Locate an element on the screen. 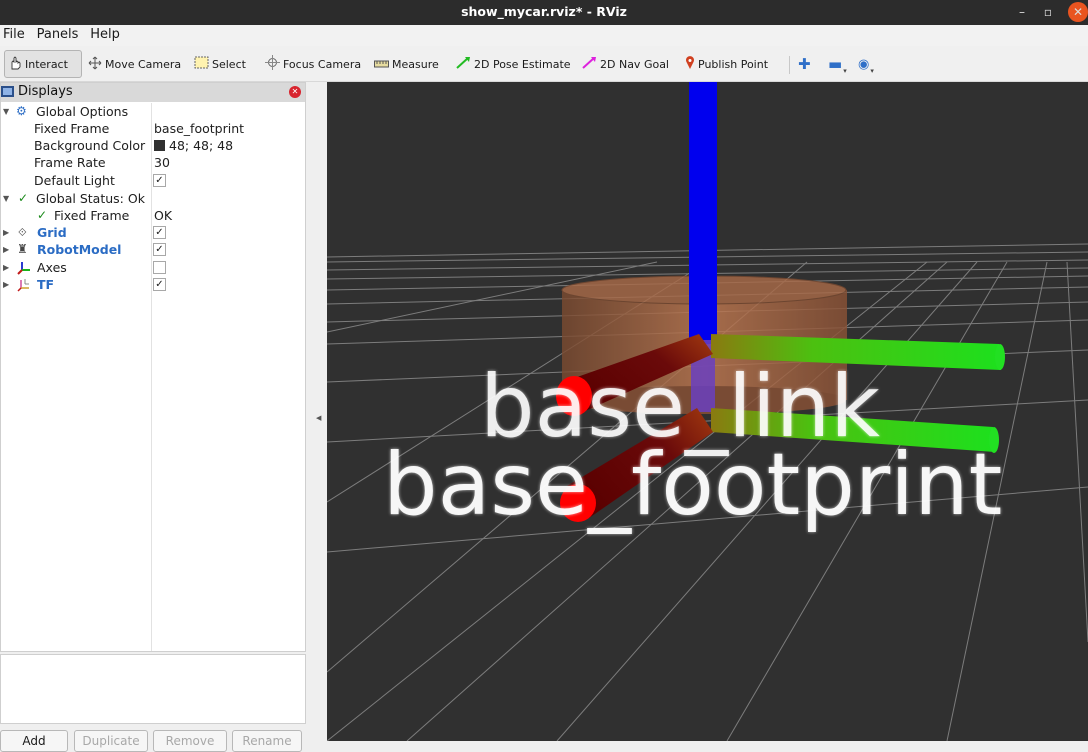  tree-row-status-fixed-frame: ✓ Fixed Frame OK is located at coordinates (153, 215).